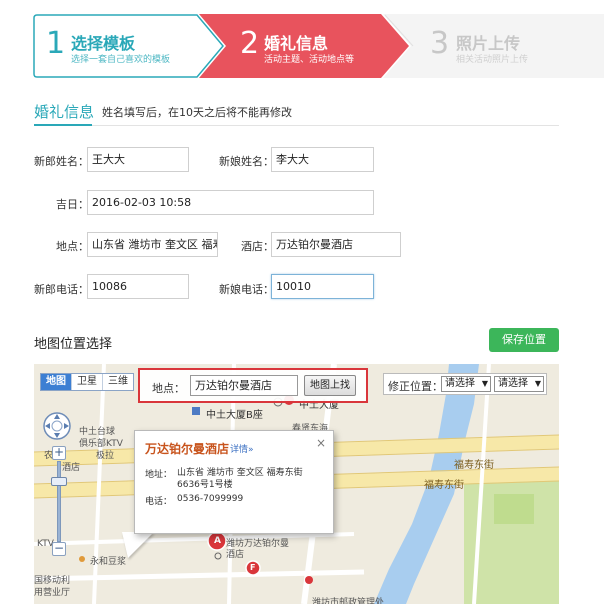 The image size is (604, 604). Describe the element at coordinates (187, 449) in the screenshot. I see `popup-title: 万达铂尔曼酒店` at that location.